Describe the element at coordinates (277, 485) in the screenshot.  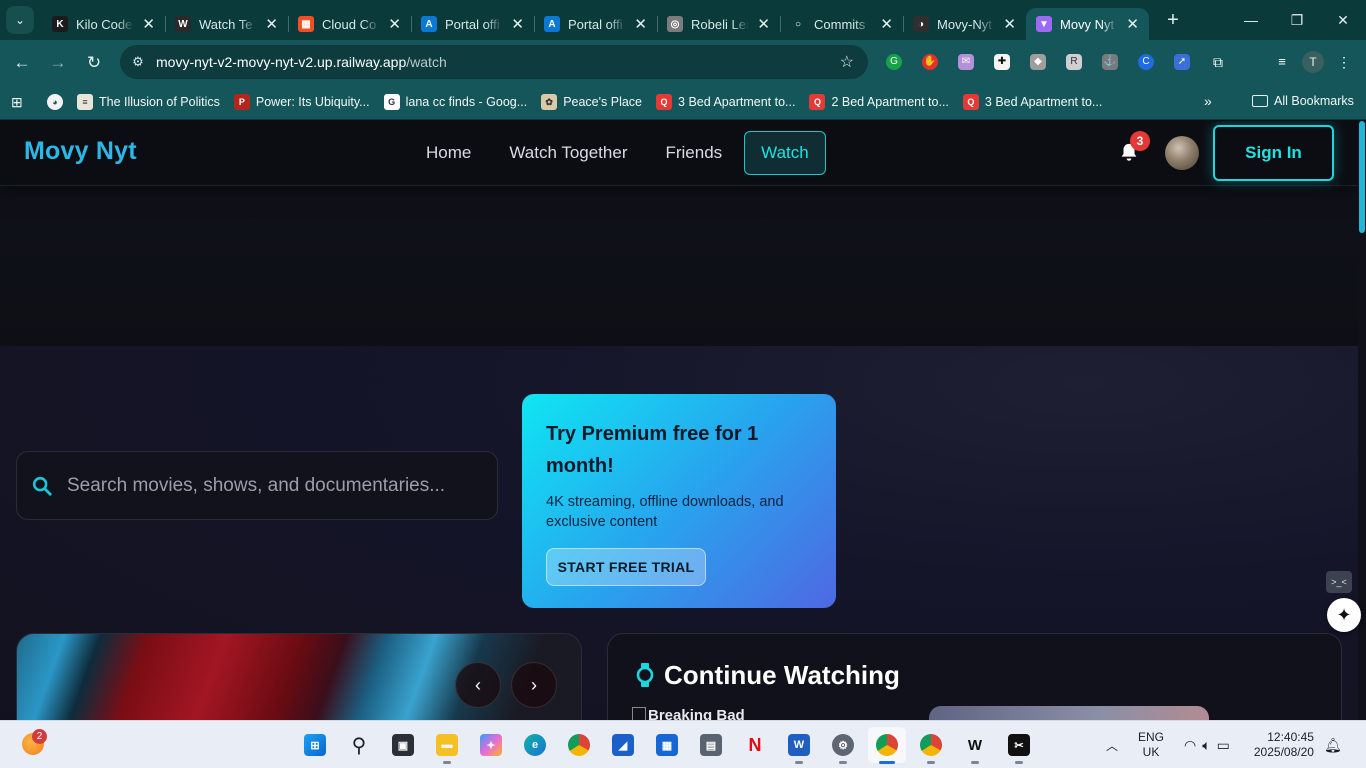
I see `search-input` at that location.